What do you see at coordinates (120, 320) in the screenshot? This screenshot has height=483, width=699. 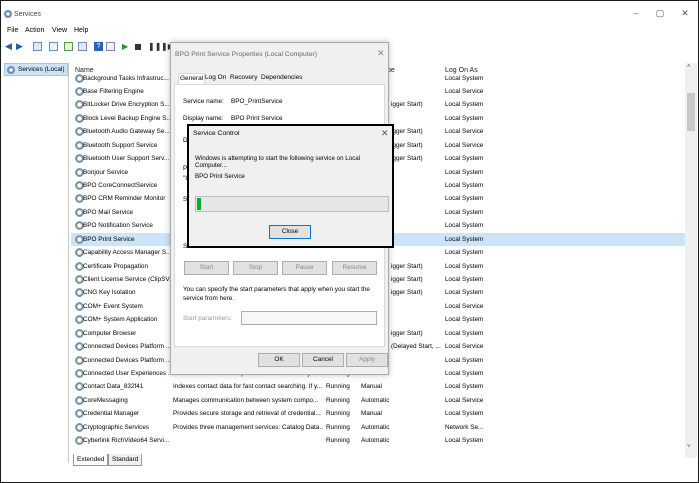 I see `service-name-cell: COM+ System Application` at bounding box center [120, 320].